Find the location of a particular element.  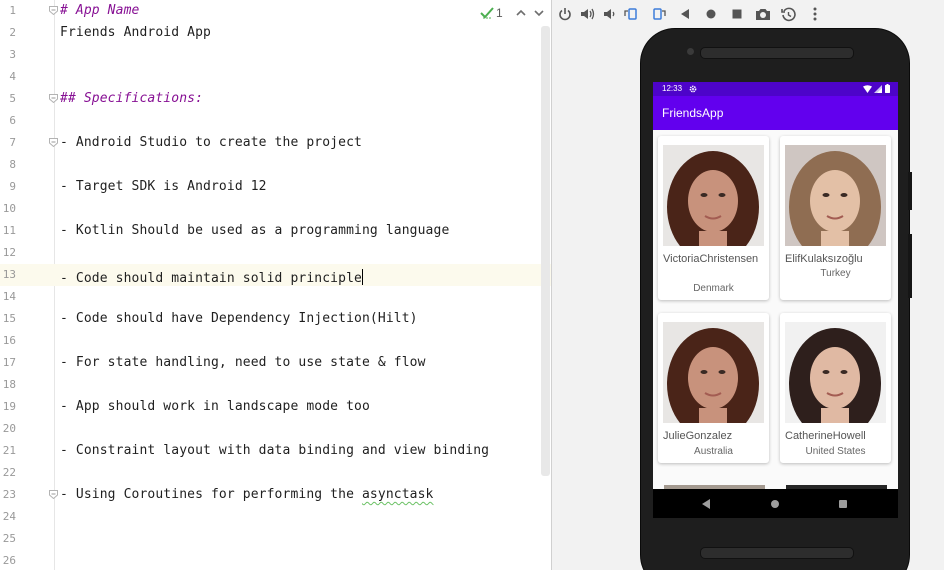

inspection-count: 1 is located at coordinates (499, 13).